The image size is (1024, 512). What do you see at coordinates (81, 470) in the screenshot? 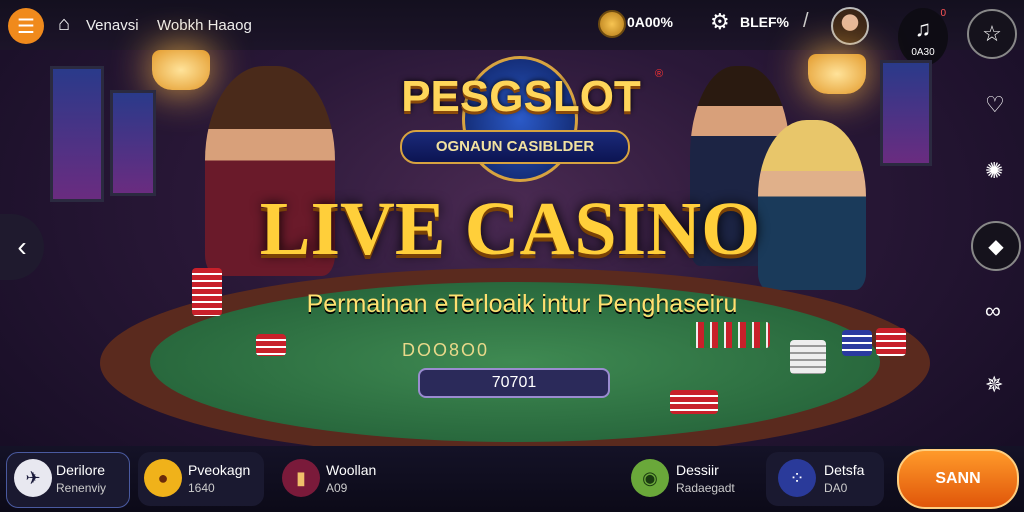
I see `bottom-item-label: Derilore` at bounding box center [81, 470].